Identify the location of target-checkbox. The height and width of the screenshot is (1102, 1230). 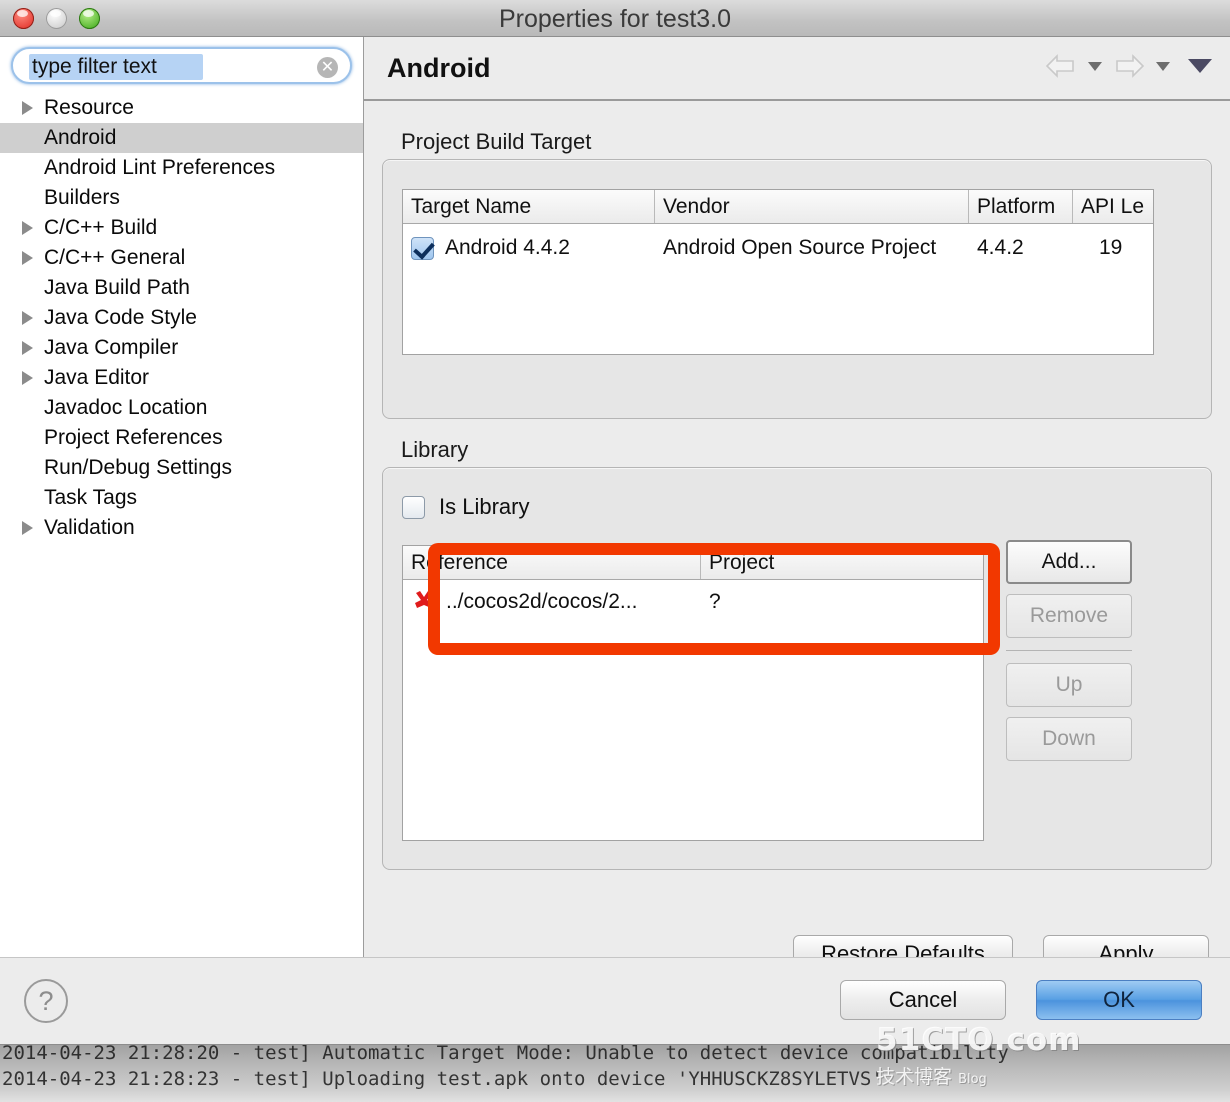
(422, 248).